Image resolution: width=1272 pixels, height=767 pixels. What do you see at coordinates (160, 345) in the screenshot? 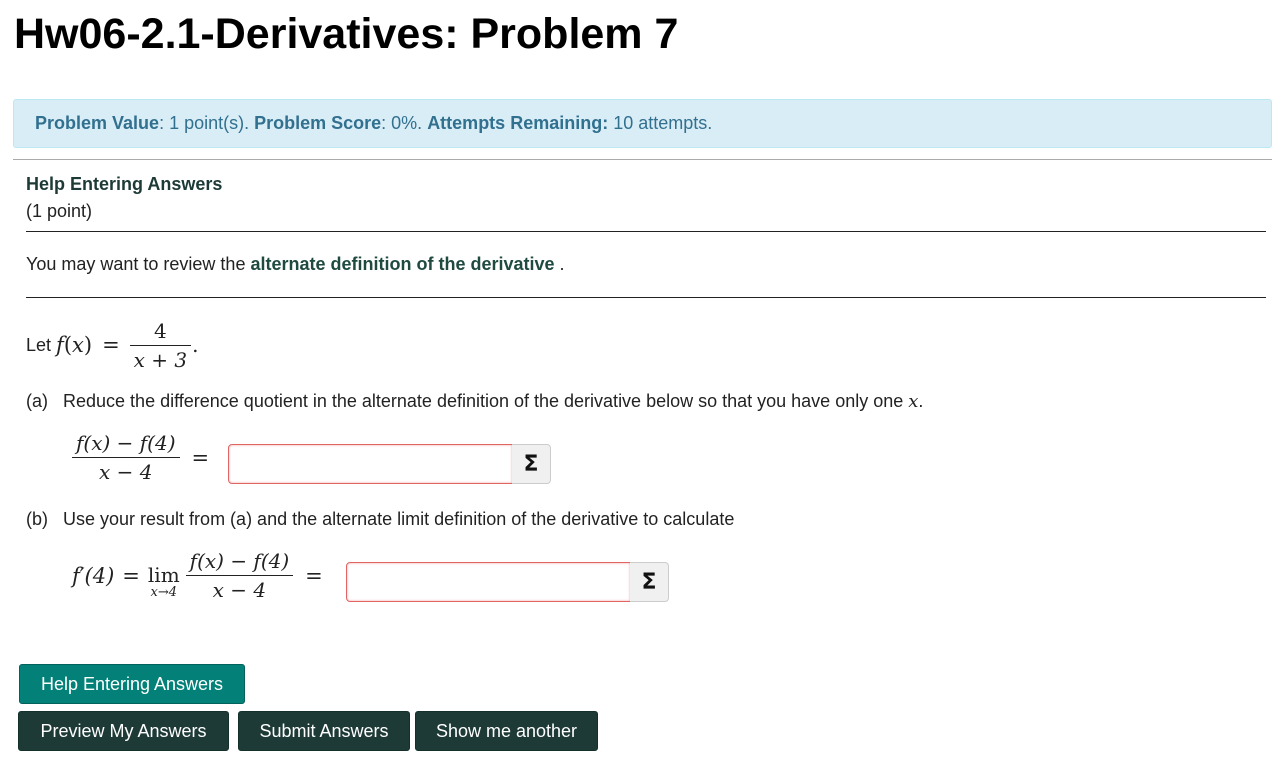
I see `function-fraction: 4 x + 3` at bounding box center [160, 345].